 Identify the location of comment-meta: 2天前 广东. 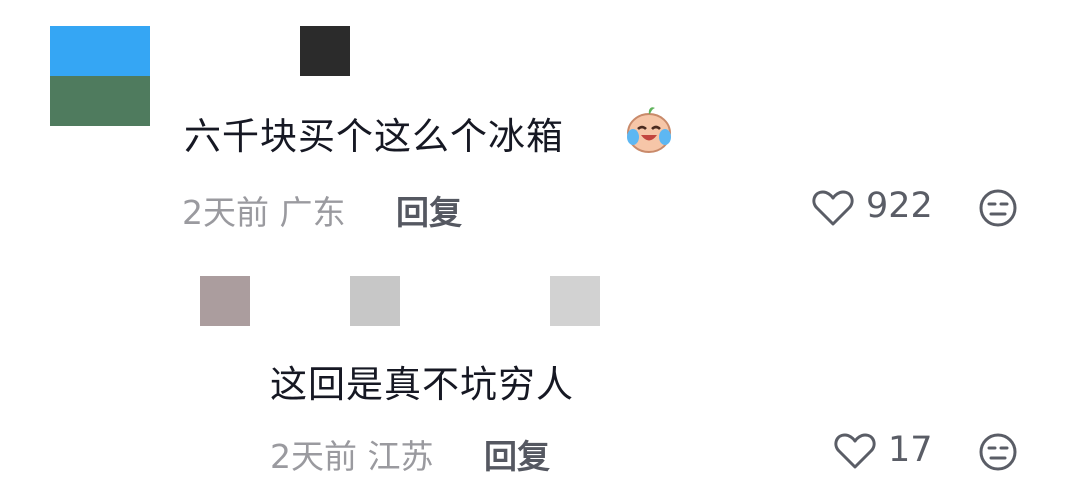
(264, 210).